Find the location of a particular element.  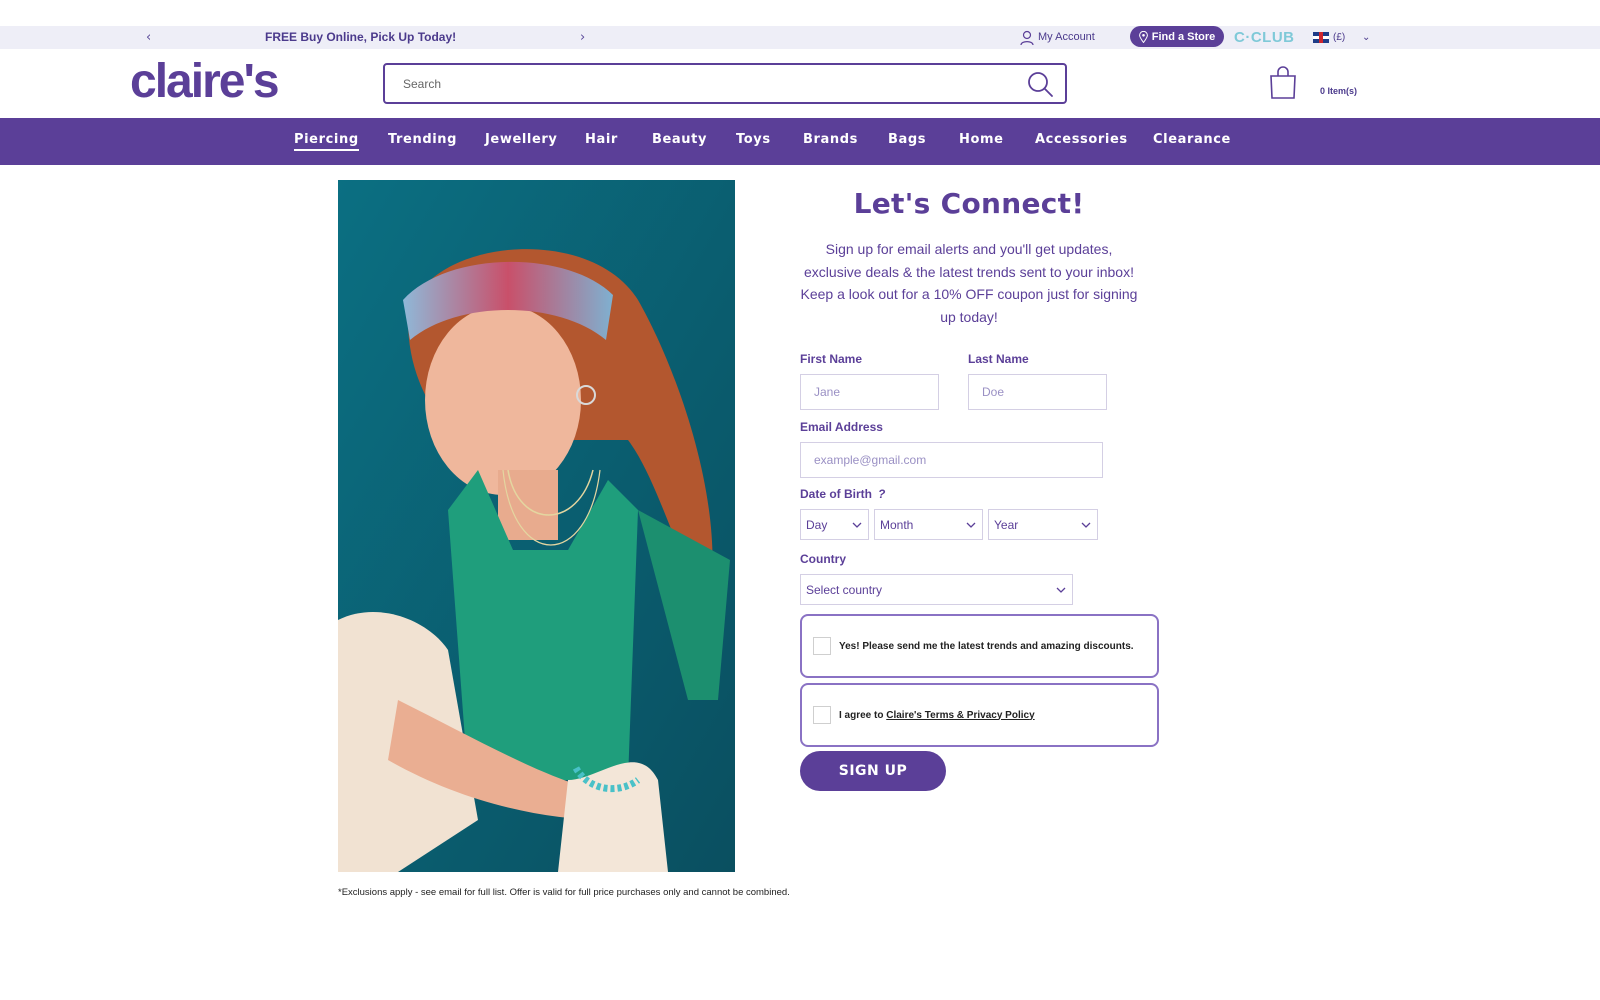

user-icon is located at coordinates (1027, 37).